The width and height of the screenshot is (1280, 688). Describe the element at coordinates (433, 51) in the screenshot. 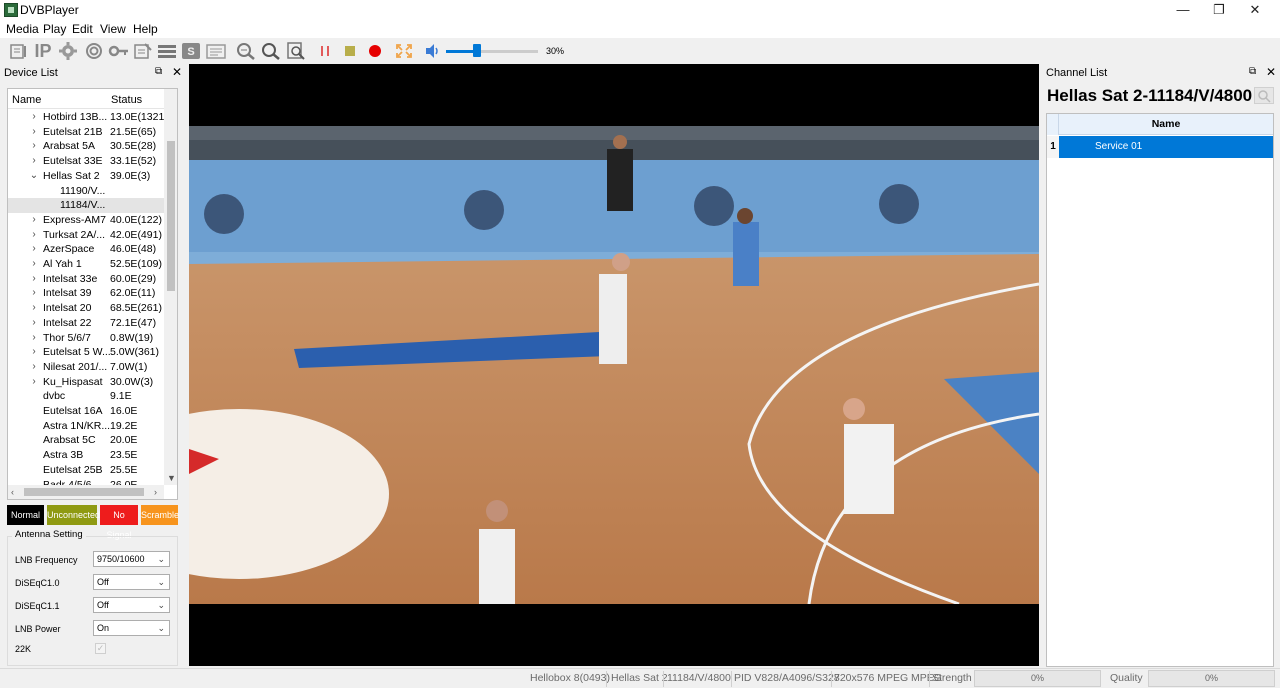

I see `speaker-icon` at that location.